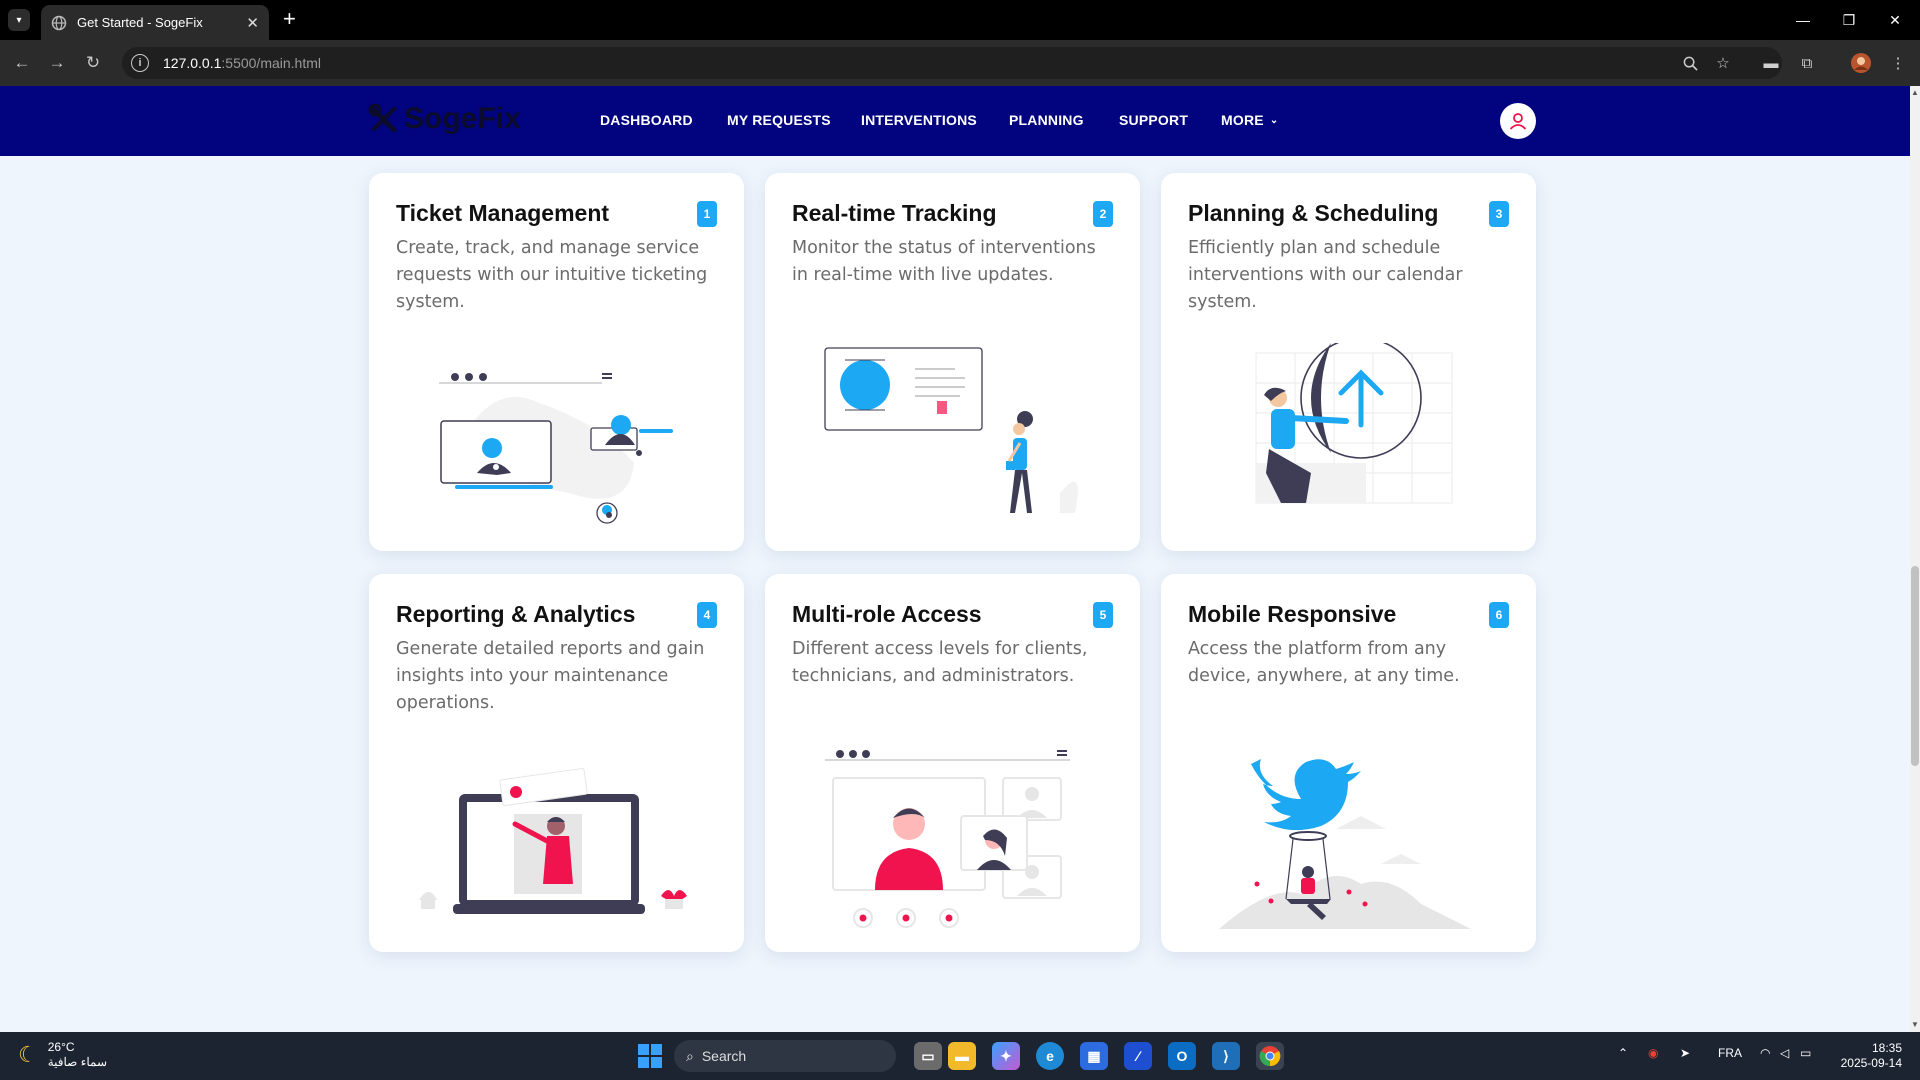 This screenshot has width=1920, height=1080. Describe the element at coordinates (19, 20) in the screenshot. I see `tab-search-dropdown-icon: ▾` at that location.